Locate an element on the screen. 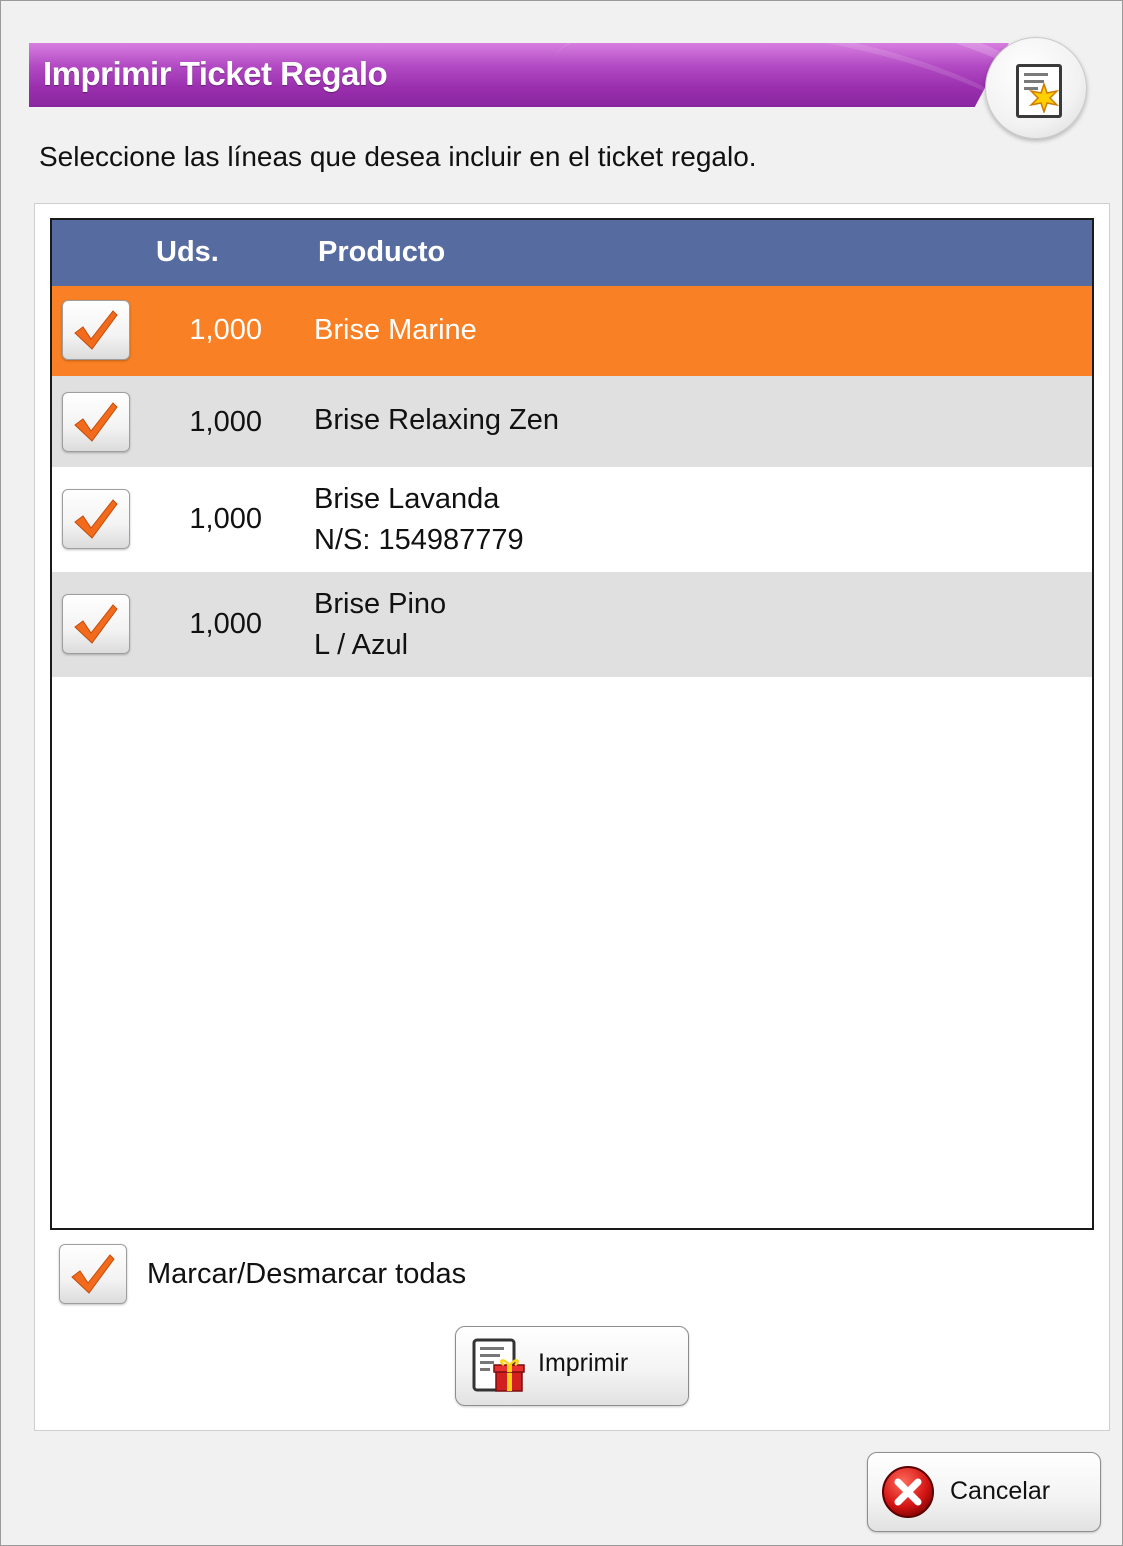 This screenshot has height=1546, width=1123. ticket-star-icon is located at coordinates (1039, 91).